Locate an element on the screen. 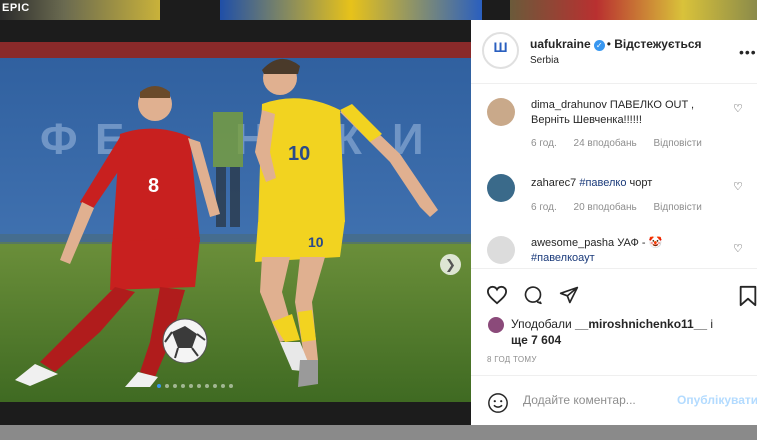 The image size is (757, 440). comment-likes: 20 вподобань is located at coordinates (605, 207).